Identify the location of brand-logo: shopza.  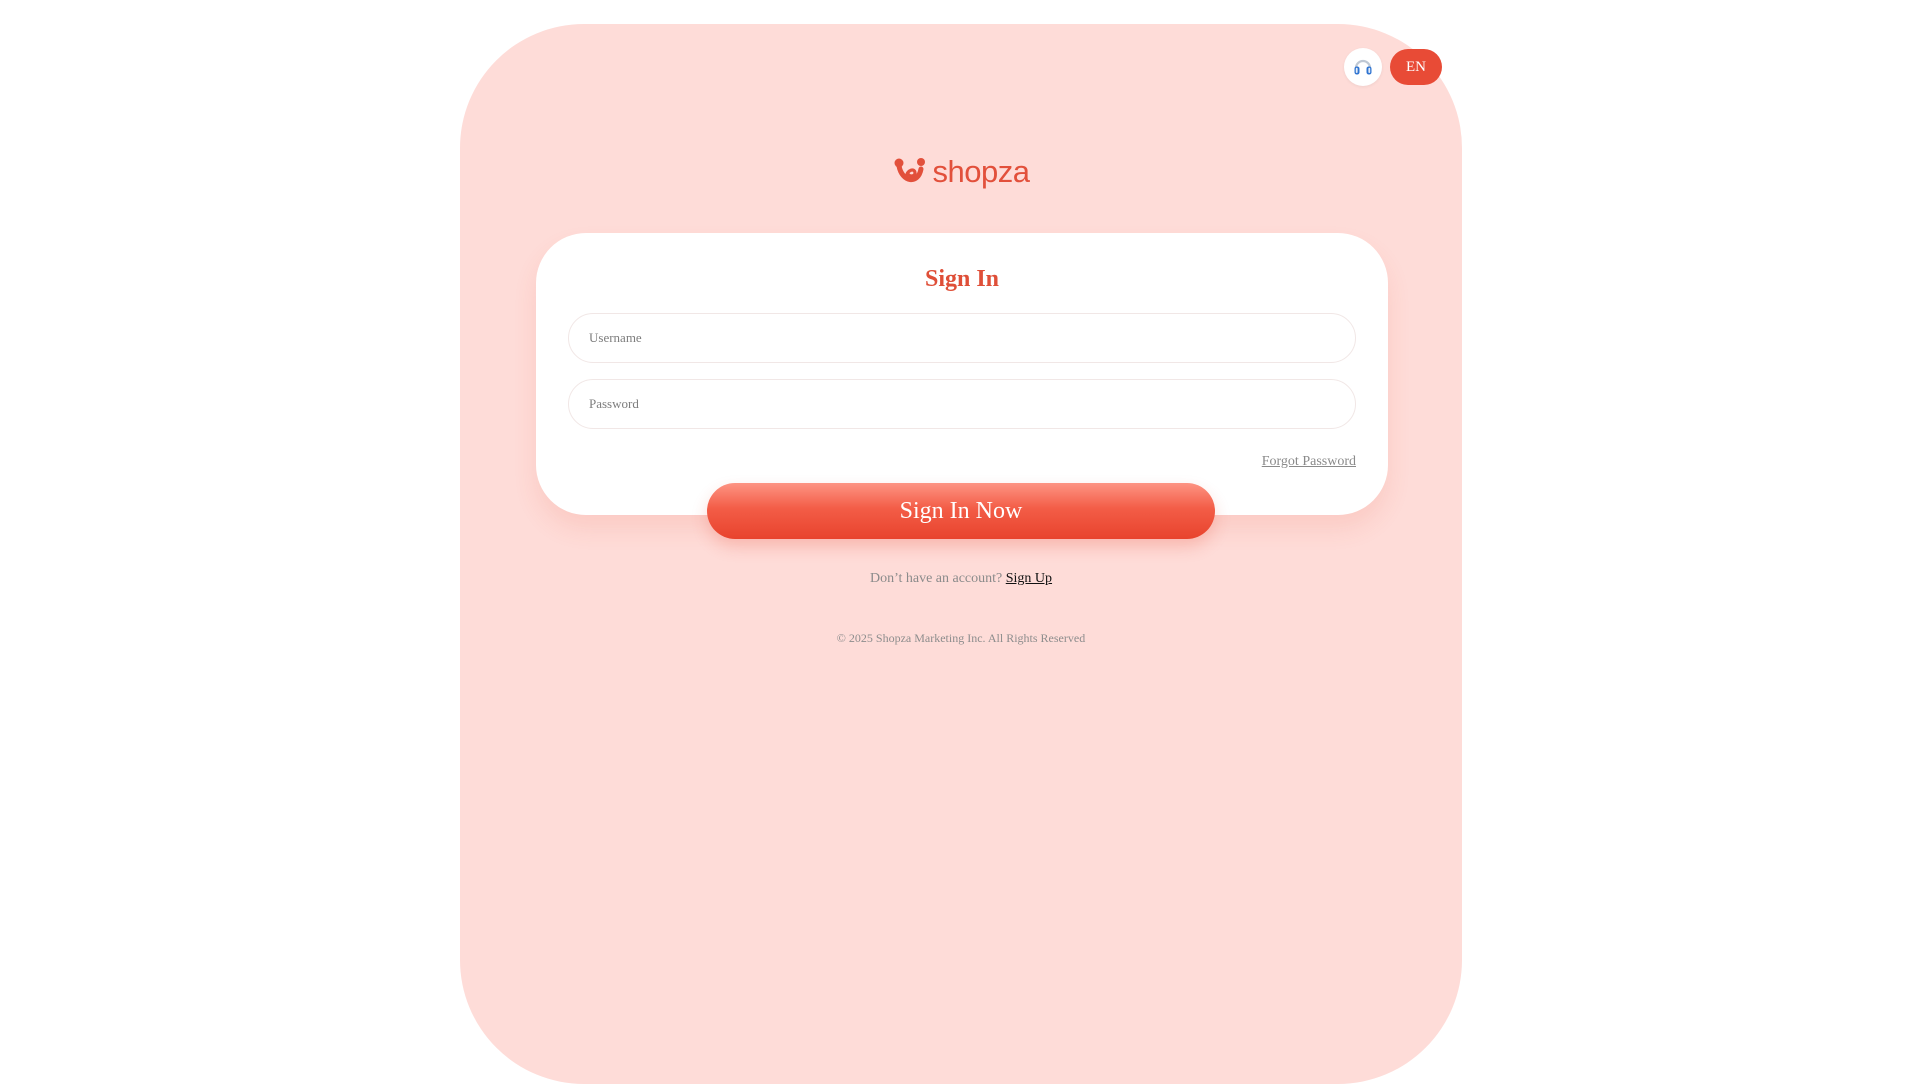
(961, 171).